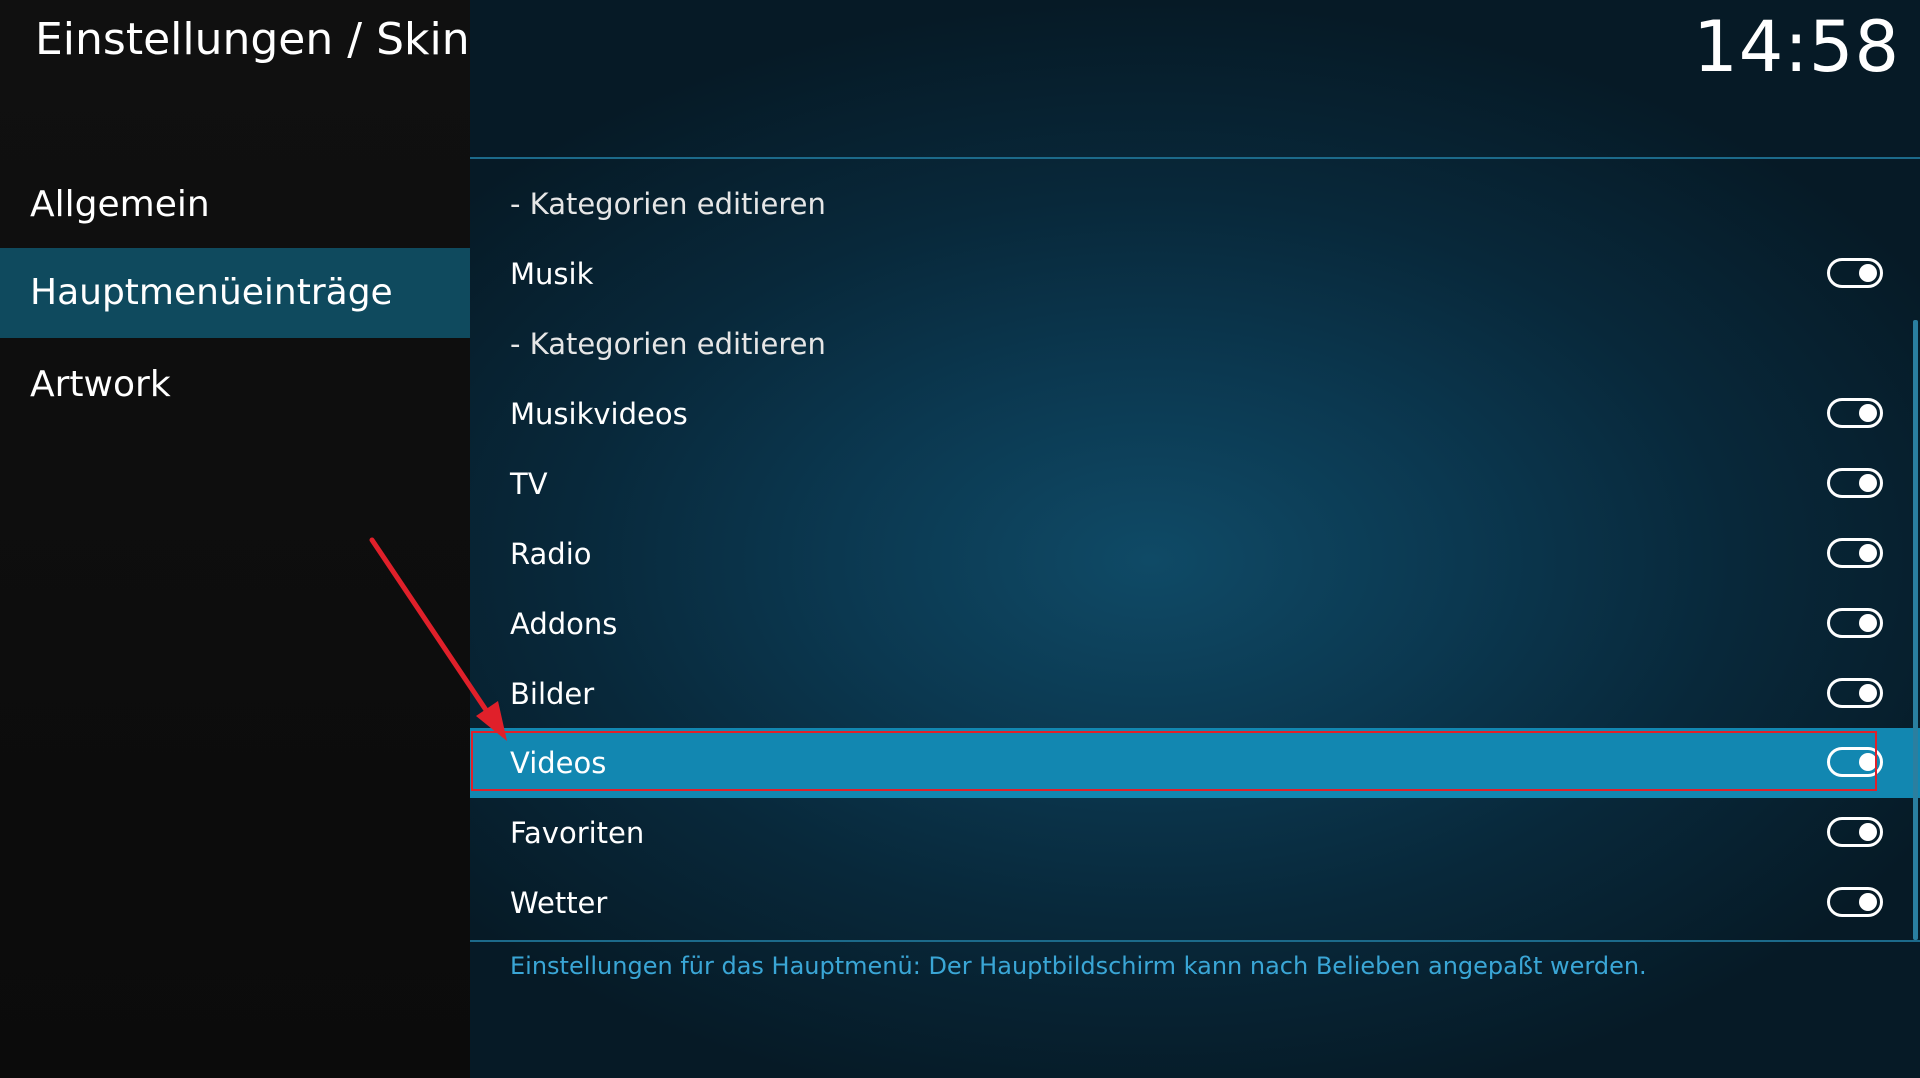 The height and width of the screenshot is (1078, 1920). What do you see at coordinates (1195, 484) in the screenshot?
I see `setting-row-tv: TV` at bounding box center [1195, 484].